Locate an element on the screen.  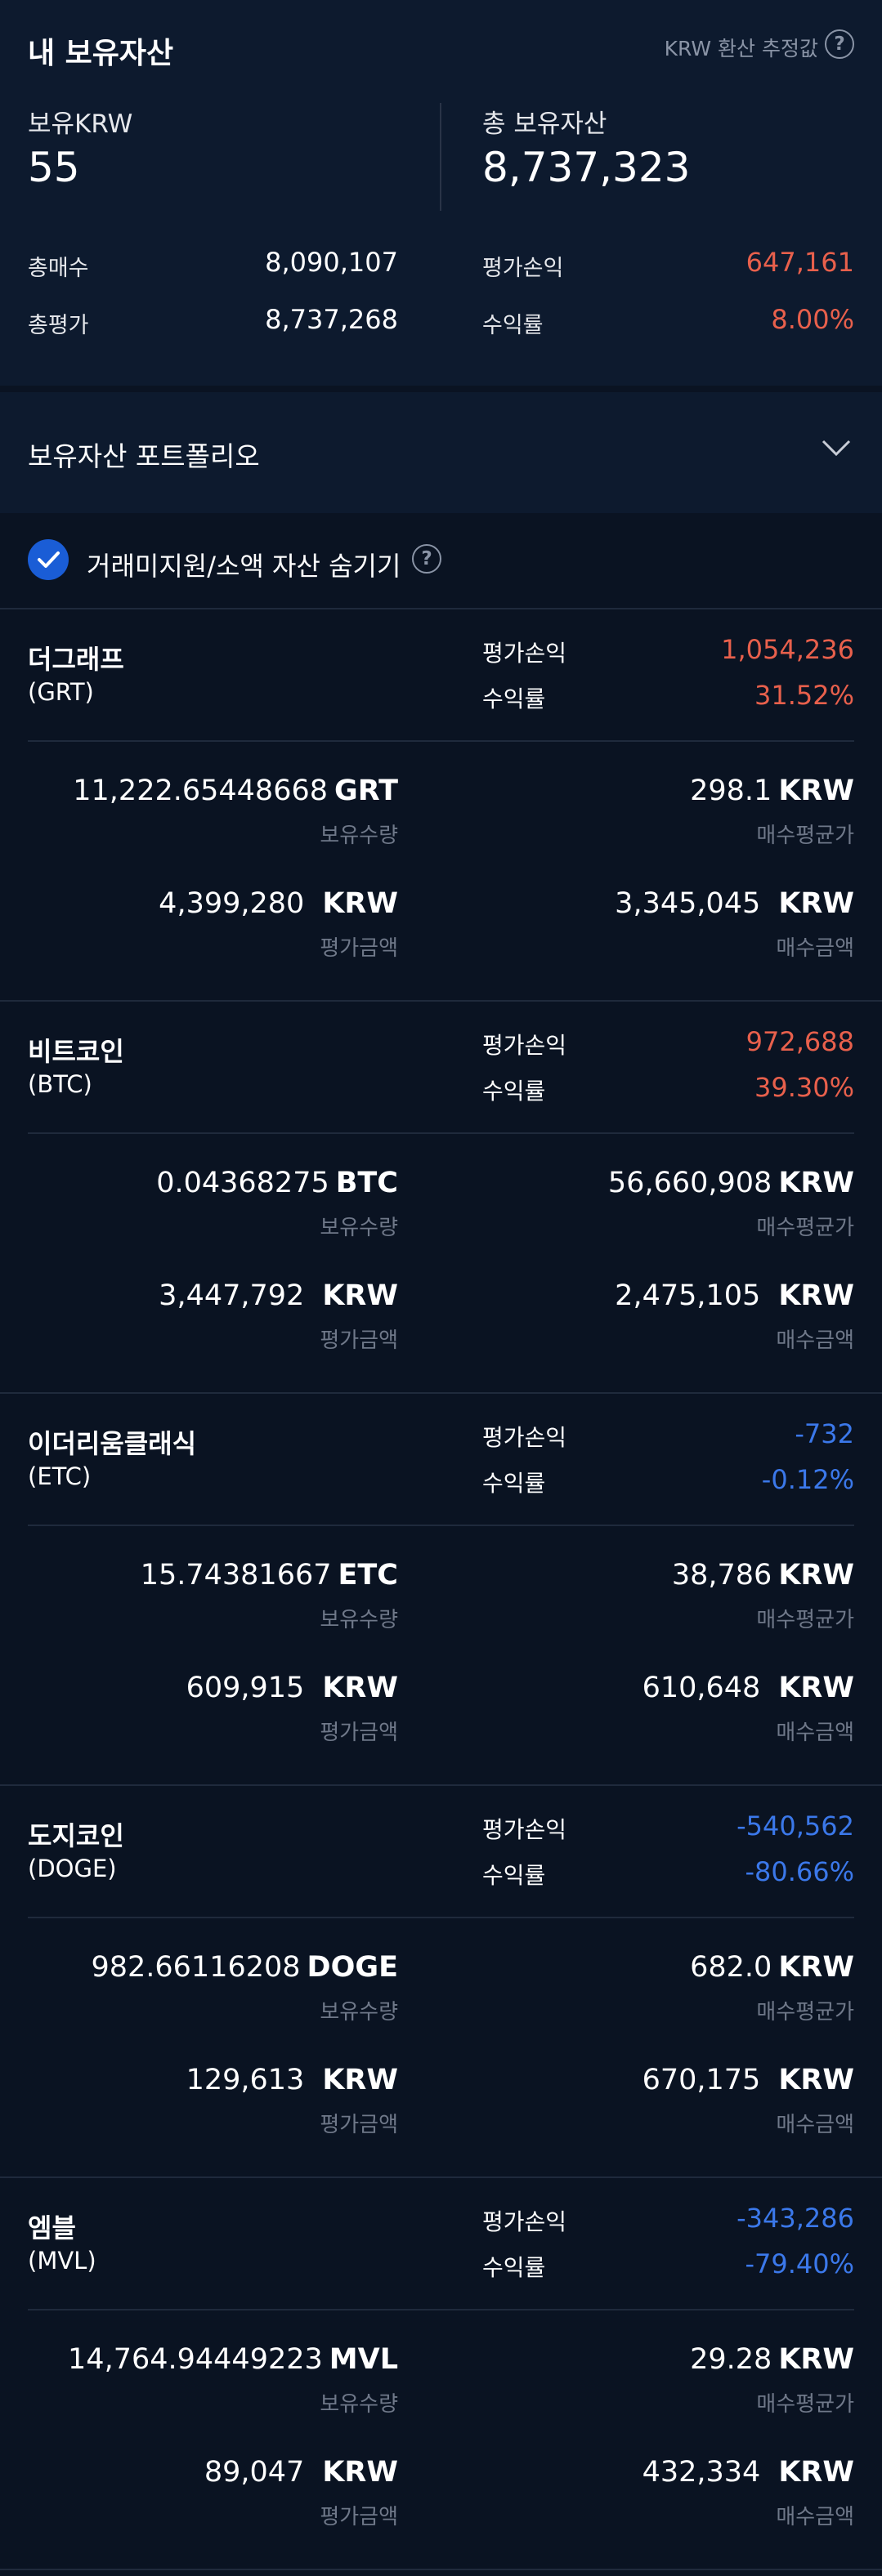
divider is located at coordinates (441, 2570).